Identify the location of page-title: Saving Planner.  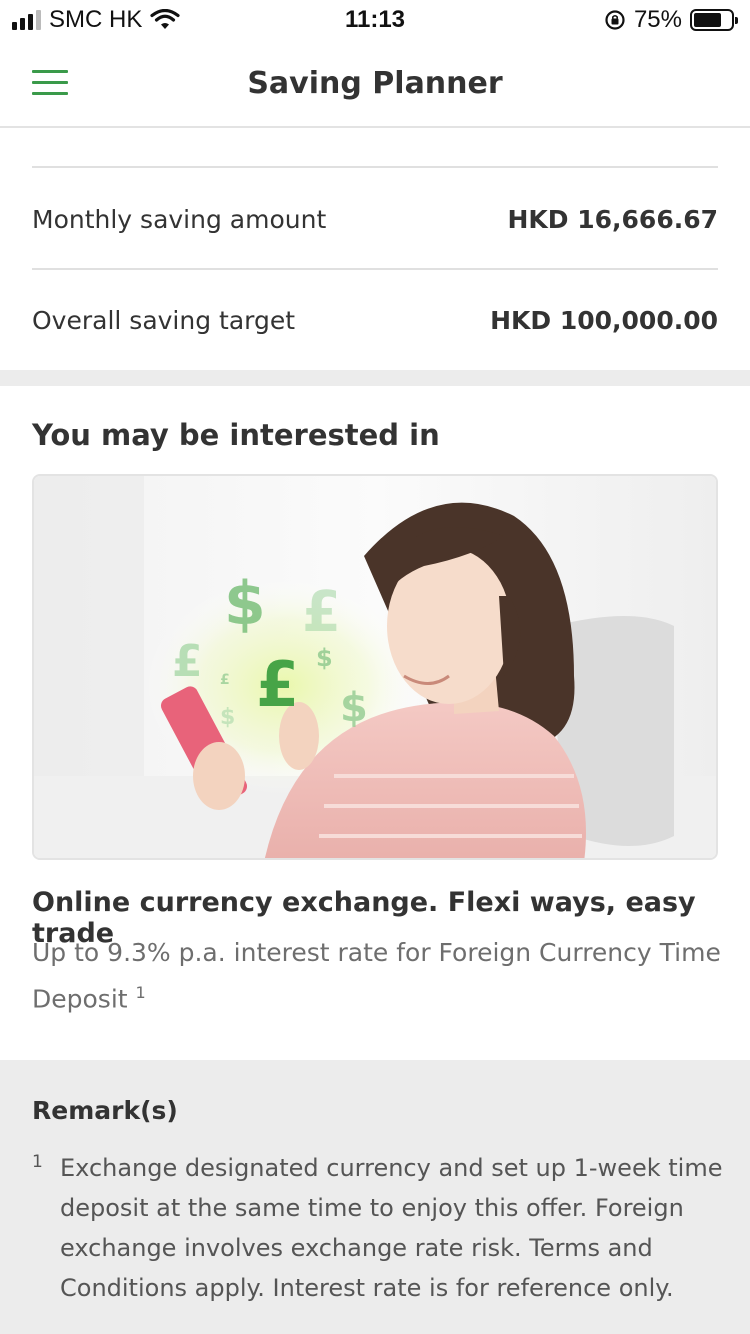
(375, 83).